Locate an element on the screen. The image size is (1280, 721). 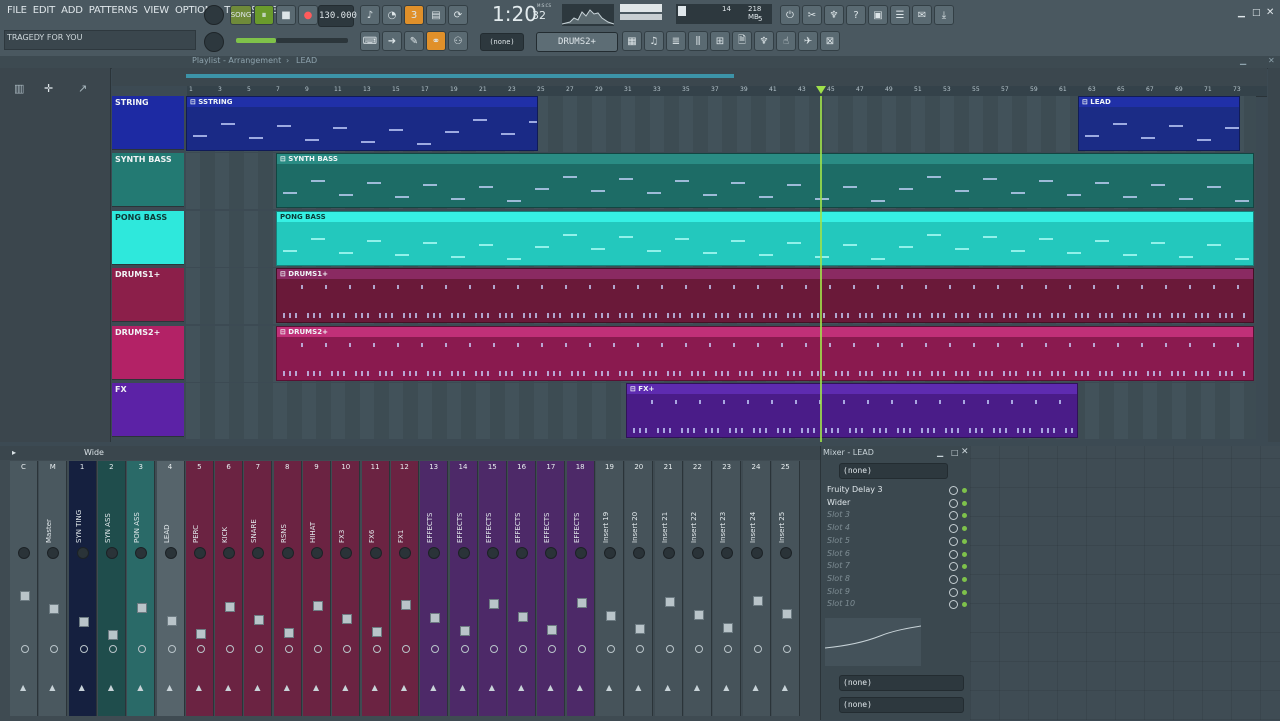
output-select-2: (none) is located at coordinates (901, 705).